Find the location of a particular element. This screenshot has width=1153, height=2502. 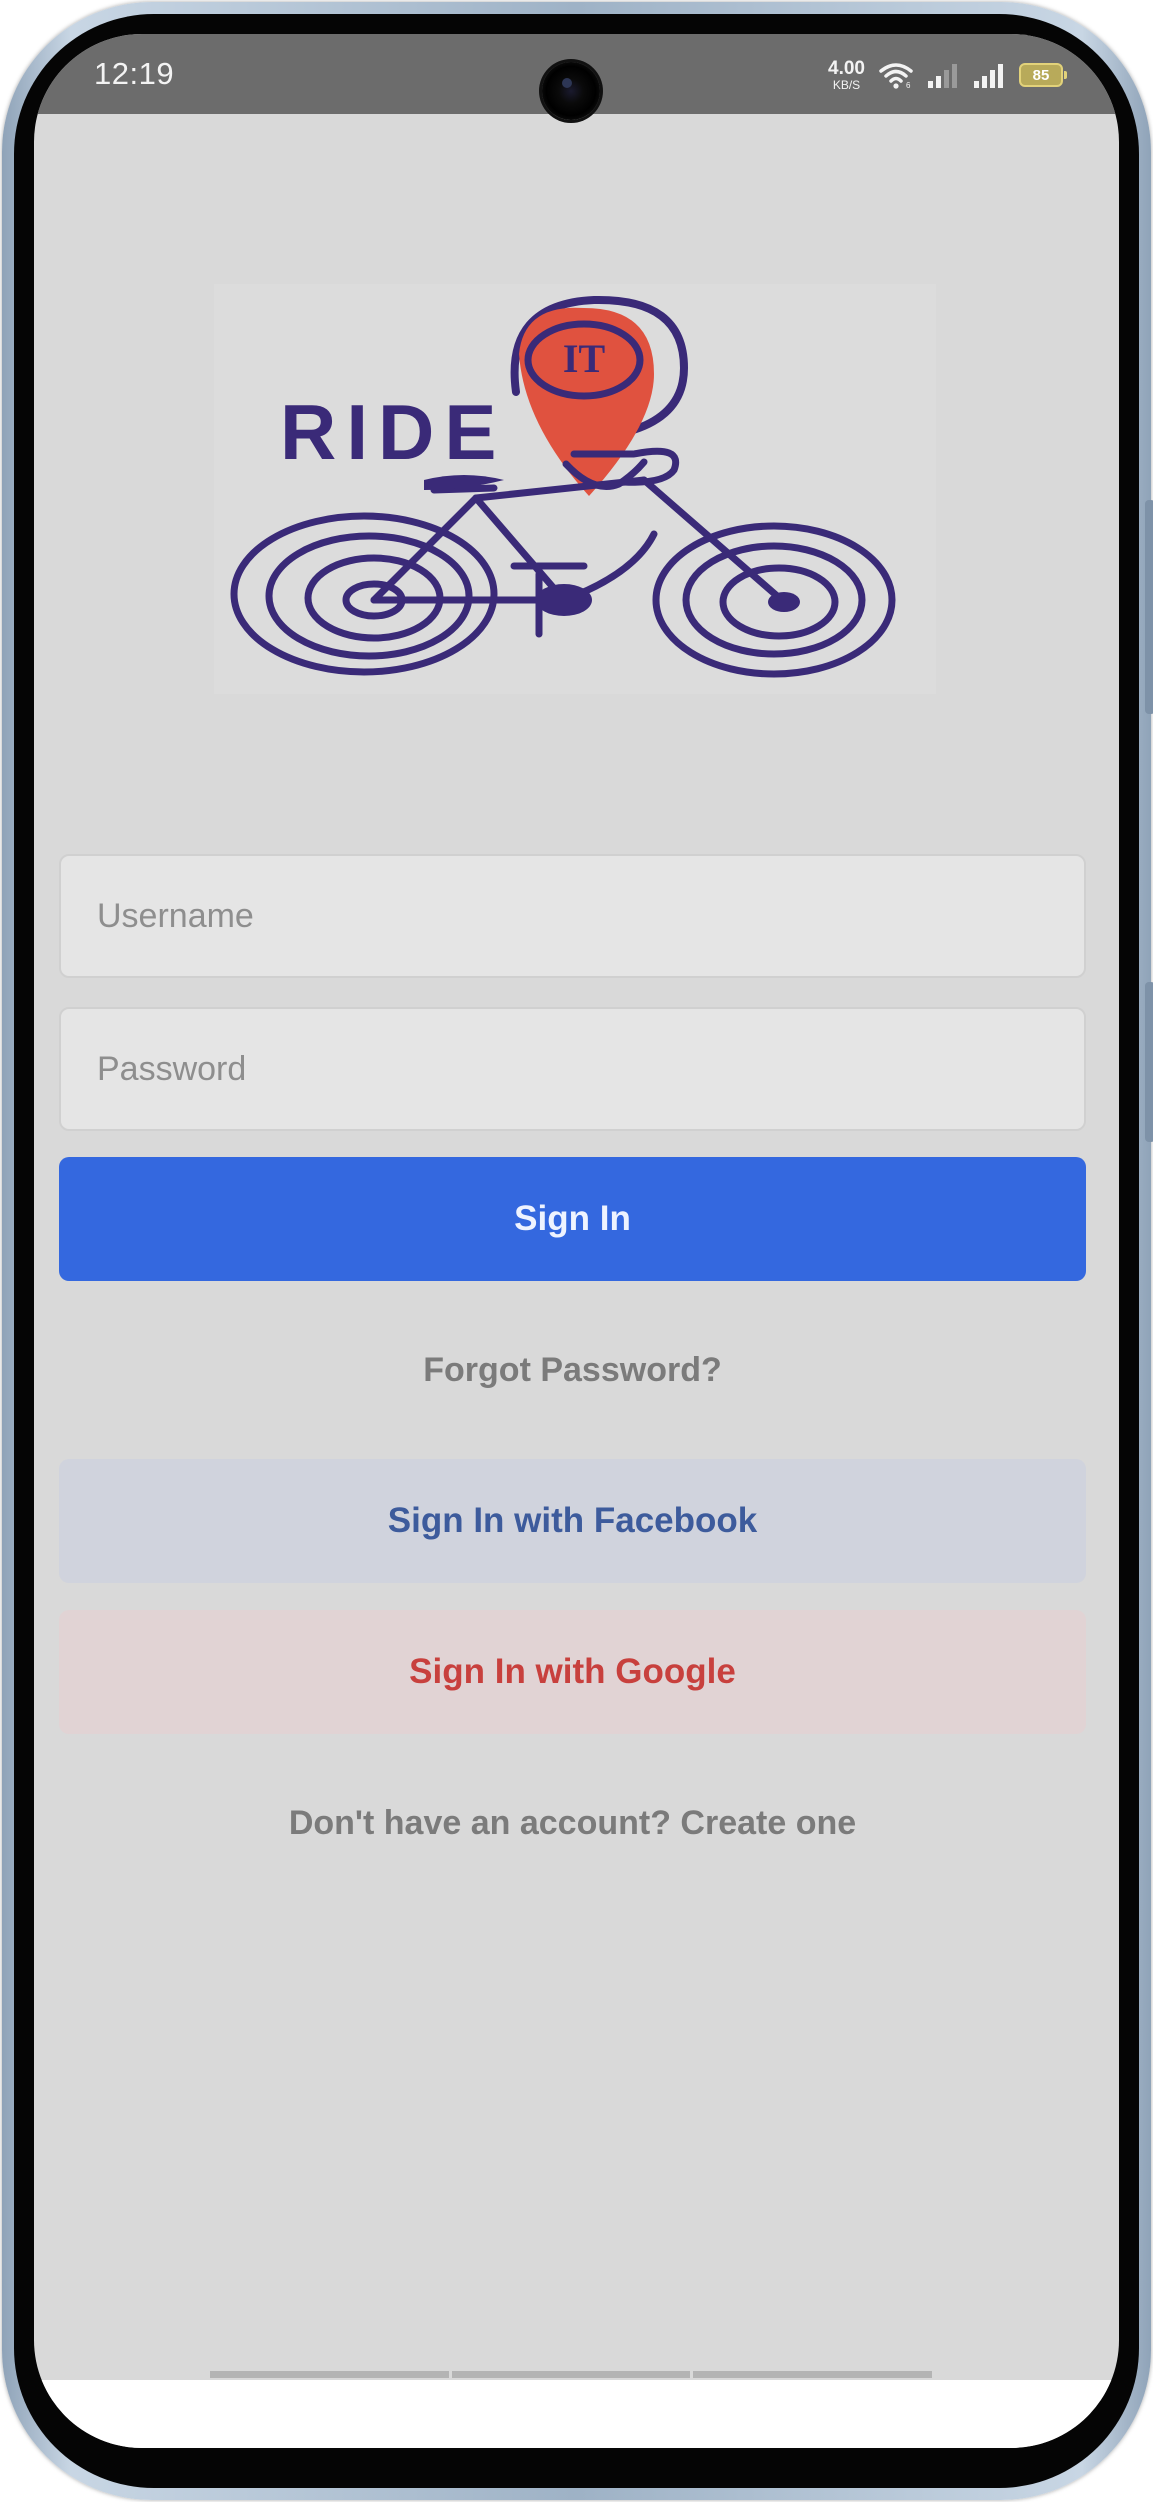

navigation-hint-bar is located at coordinates (571, 2374).